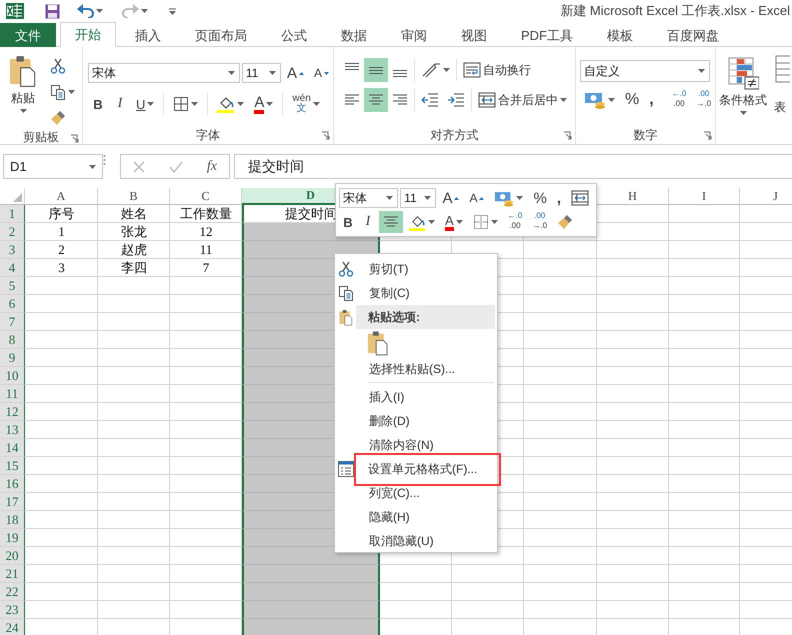 Image resolution: width=792 pixels, height=635 pixels. I want to click on insert-function-button: fx, so click(212, 167).